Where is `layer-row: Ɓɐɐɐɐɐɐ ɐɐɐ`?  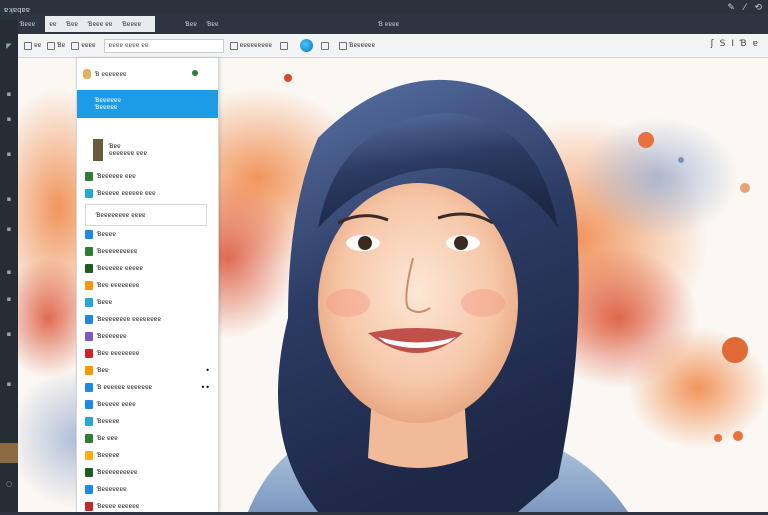
layer-row: Ɓɐɐɐɐɐɐ ɐɐɐ is located at coordinates (147, 176).